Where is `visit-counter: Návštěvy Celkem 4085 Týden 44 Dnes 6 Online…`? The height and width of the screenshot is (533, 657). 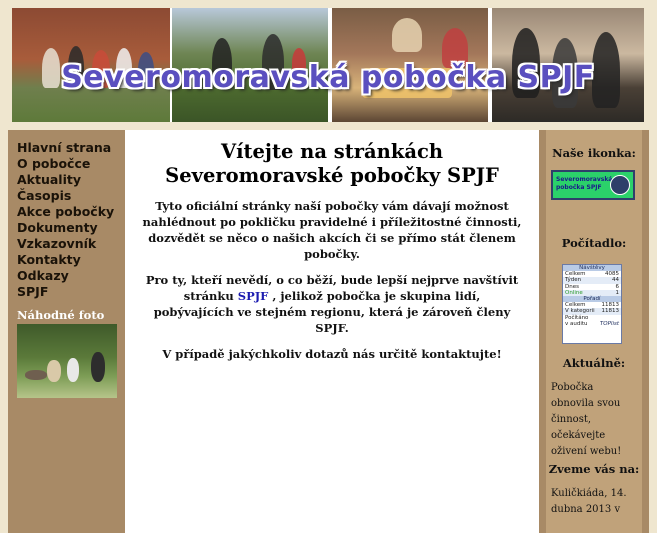 visit-counter: Návštěvy Celkem 4085 Týden 44 Dnes 6 Online… is located at coordinates (592, 304).